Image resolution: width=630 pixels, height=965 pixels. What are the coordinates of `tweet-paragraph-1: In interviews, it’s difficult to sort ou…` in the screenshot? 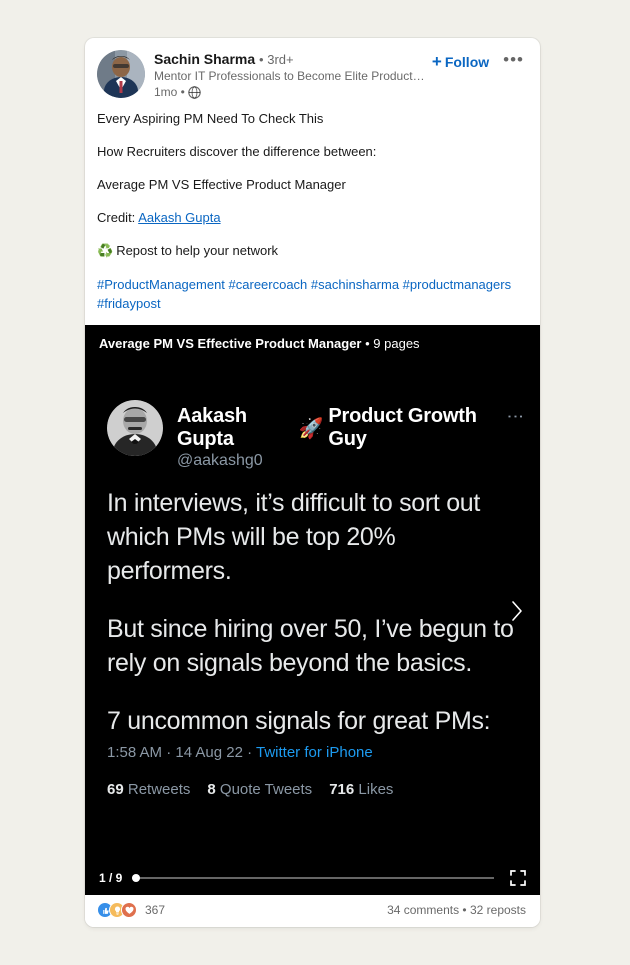 It's located at (294, 537).